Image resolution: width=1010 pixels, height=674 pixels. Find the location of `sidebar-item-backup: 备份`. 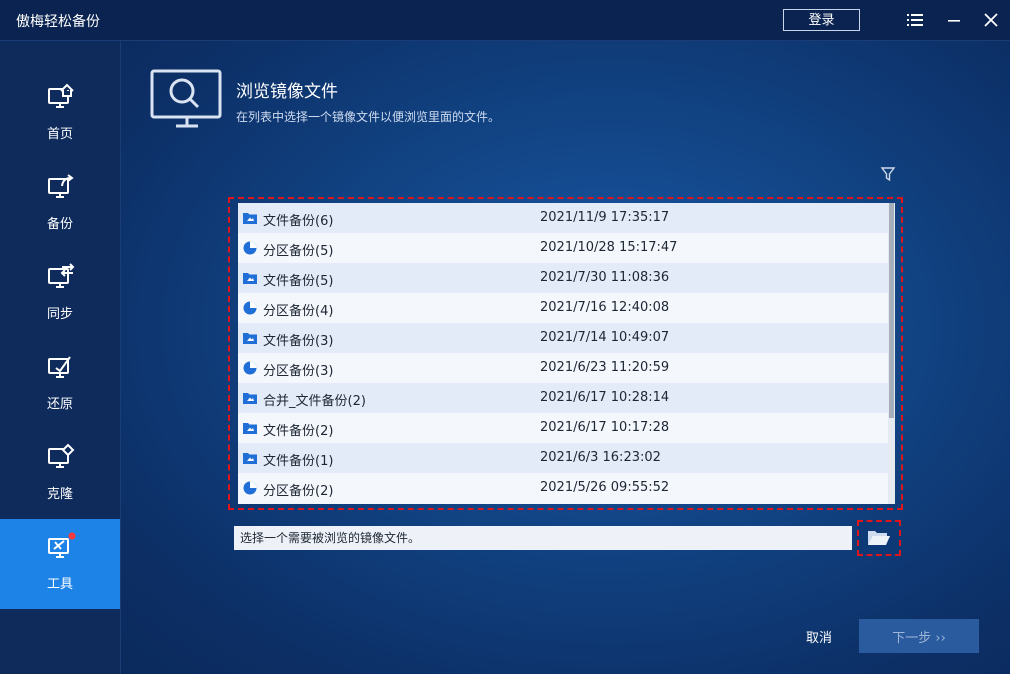

sidebar-item-backup: 备份 is located at coordinates (60, 204).